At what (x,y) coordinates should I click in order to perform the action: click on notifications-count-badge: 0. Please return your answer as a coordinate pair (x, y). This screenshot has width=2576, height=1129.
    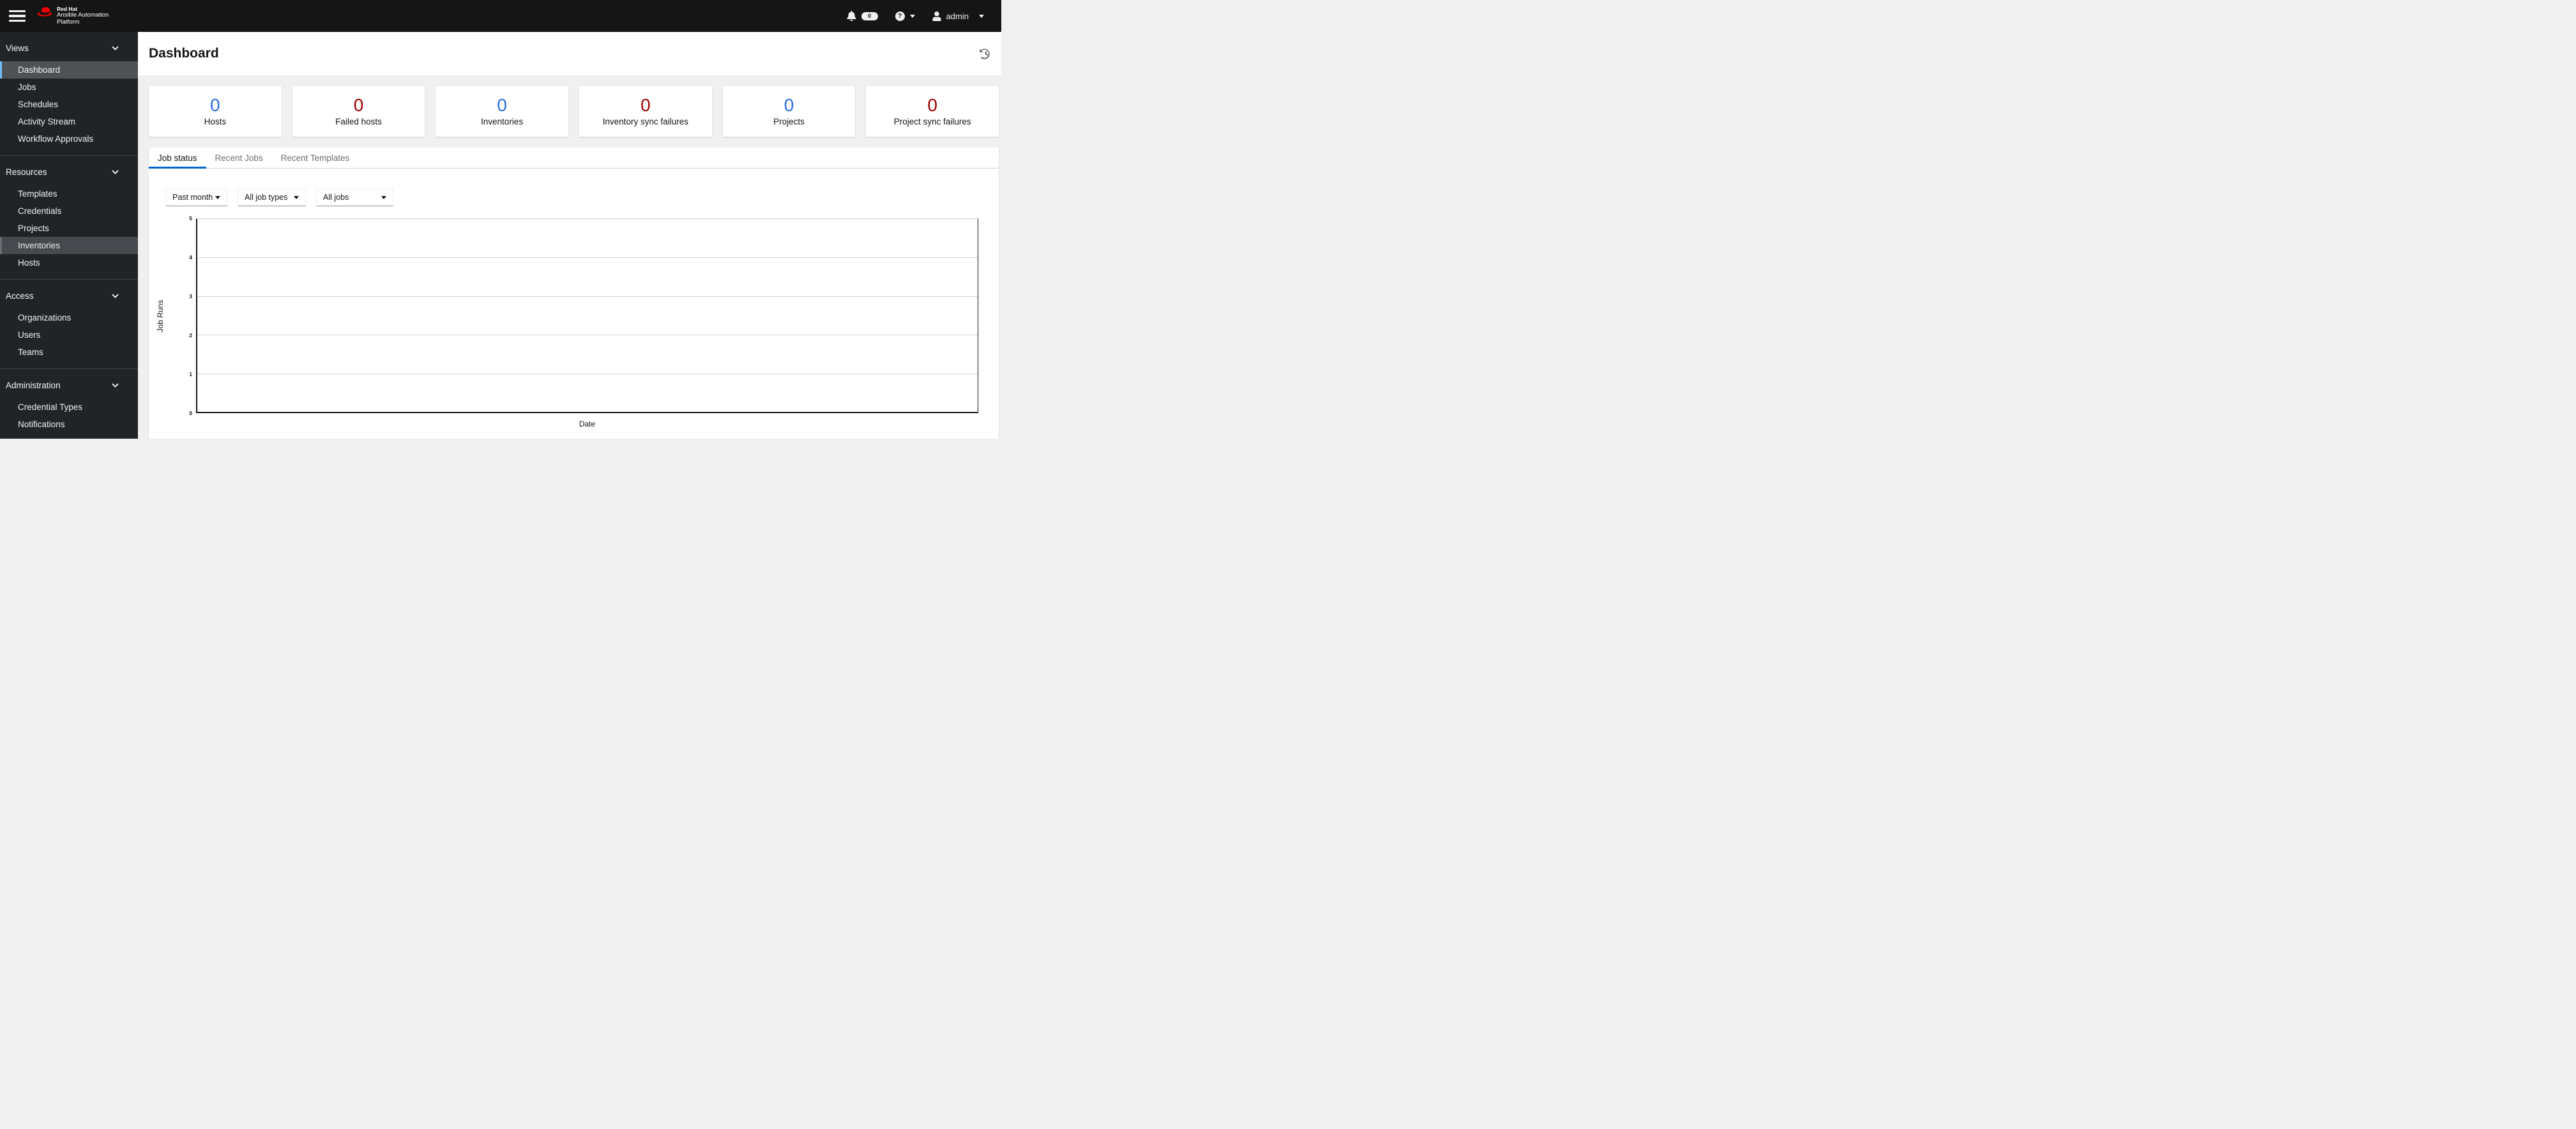
    Looking at the image, I should click on (870, 15).